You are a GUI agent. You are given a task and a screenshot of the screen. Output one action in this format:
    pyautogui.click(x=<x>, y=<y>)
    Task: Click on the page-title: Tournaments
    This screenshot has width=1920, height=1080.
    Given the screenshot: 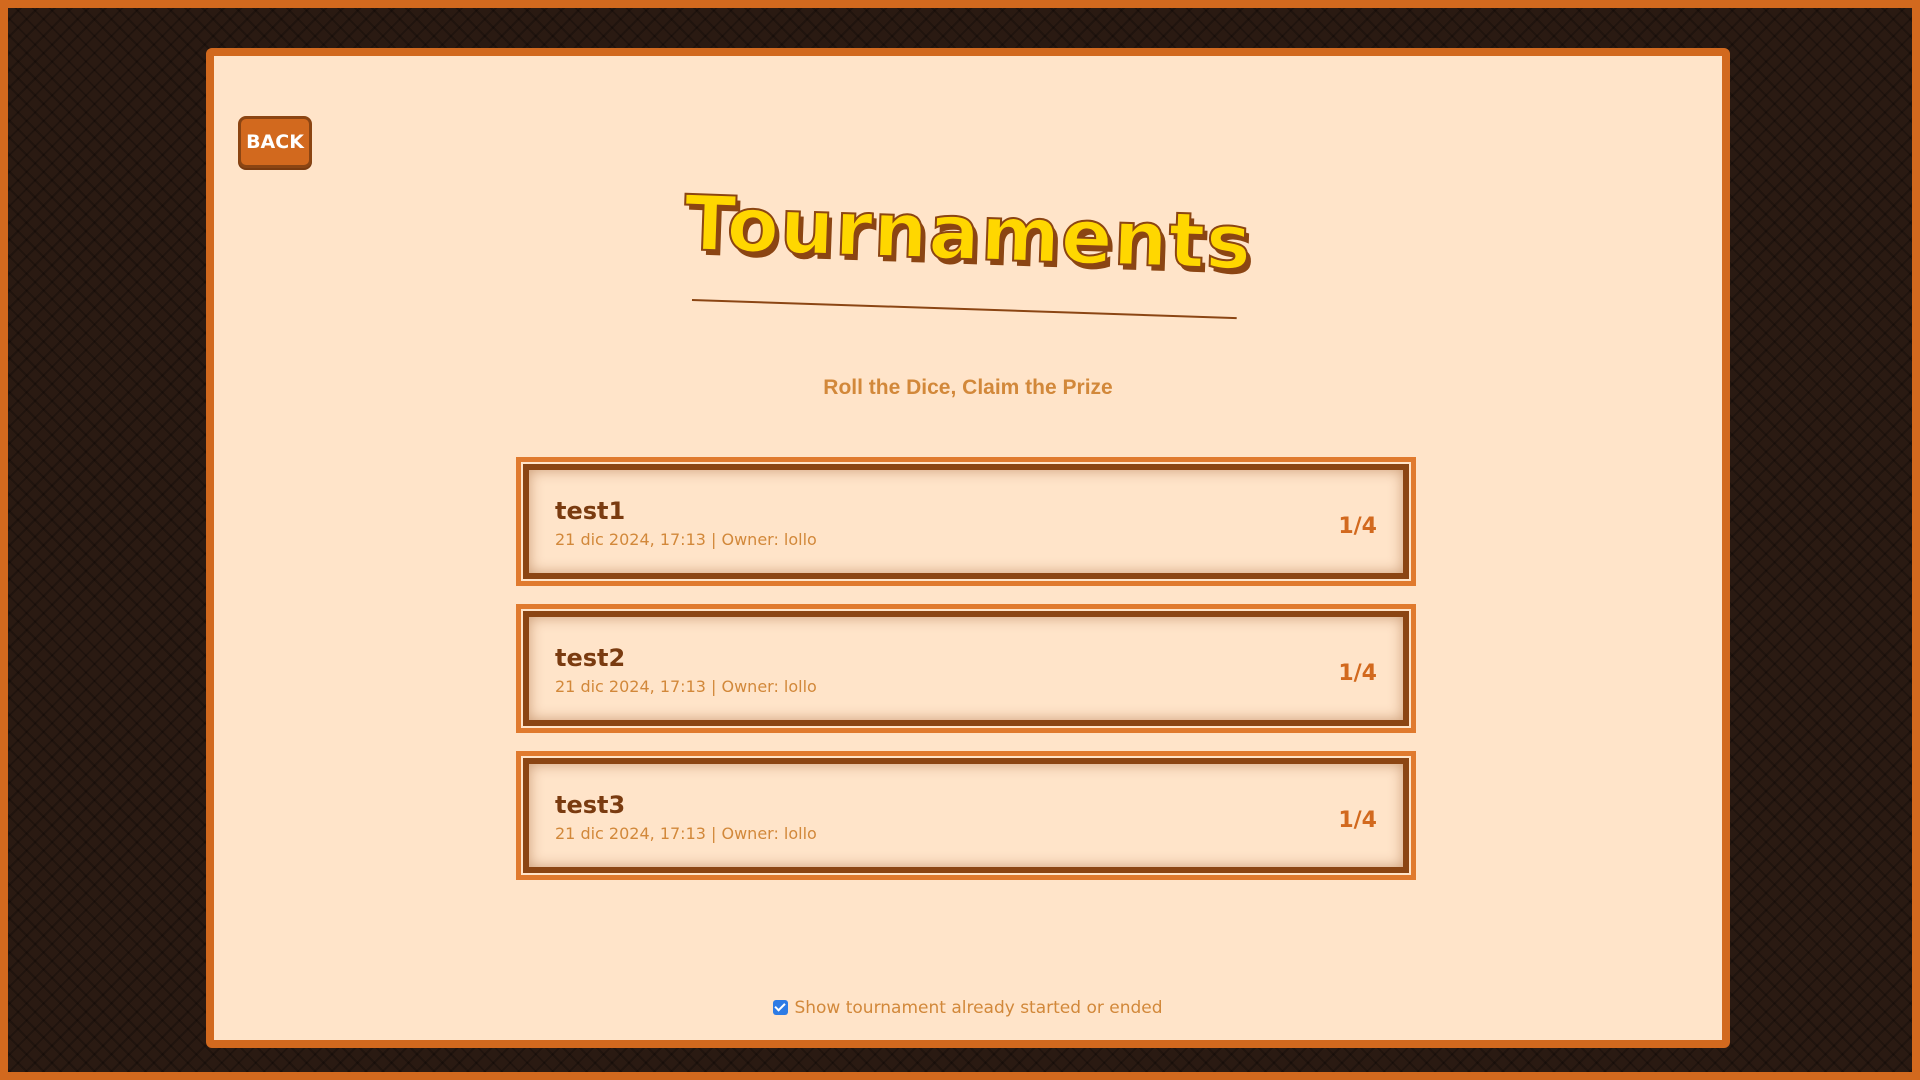 What is the action you would take?
    pyautogui.click(x=967, y=232)
    